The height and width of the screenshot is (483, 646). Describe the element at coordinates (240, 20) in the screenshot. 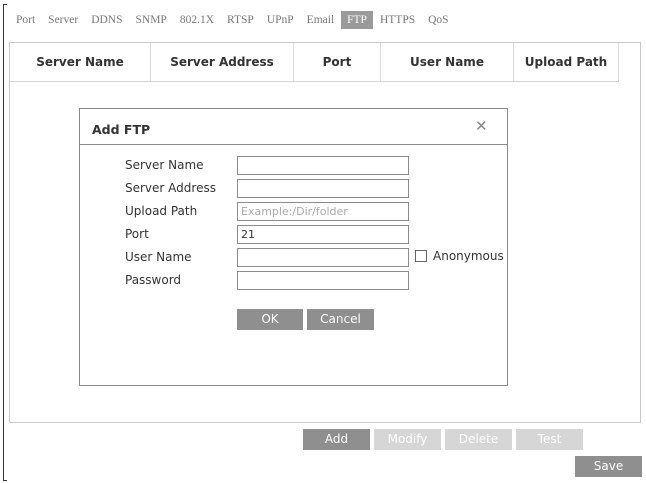

I see `tab-rtsp: RTSP` at that location.